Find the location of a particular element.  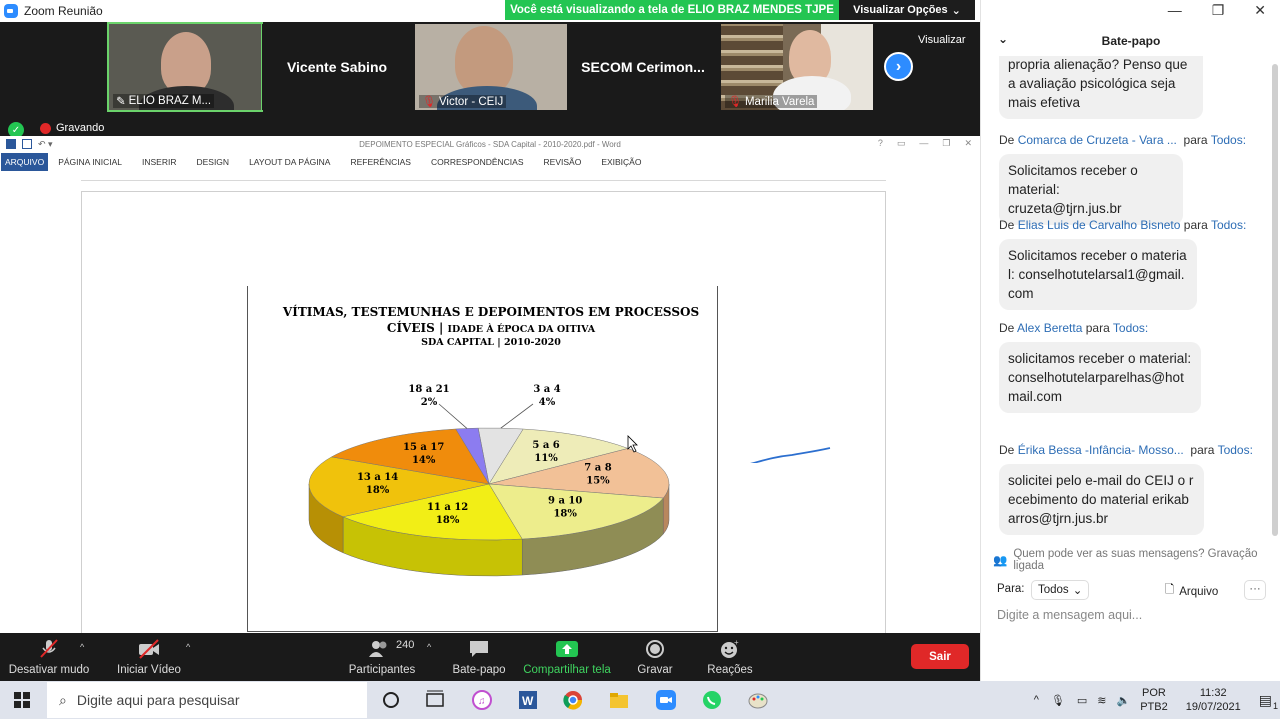

participant-name: 🎙 Marilia Varela is located at coordinates (771, 101).